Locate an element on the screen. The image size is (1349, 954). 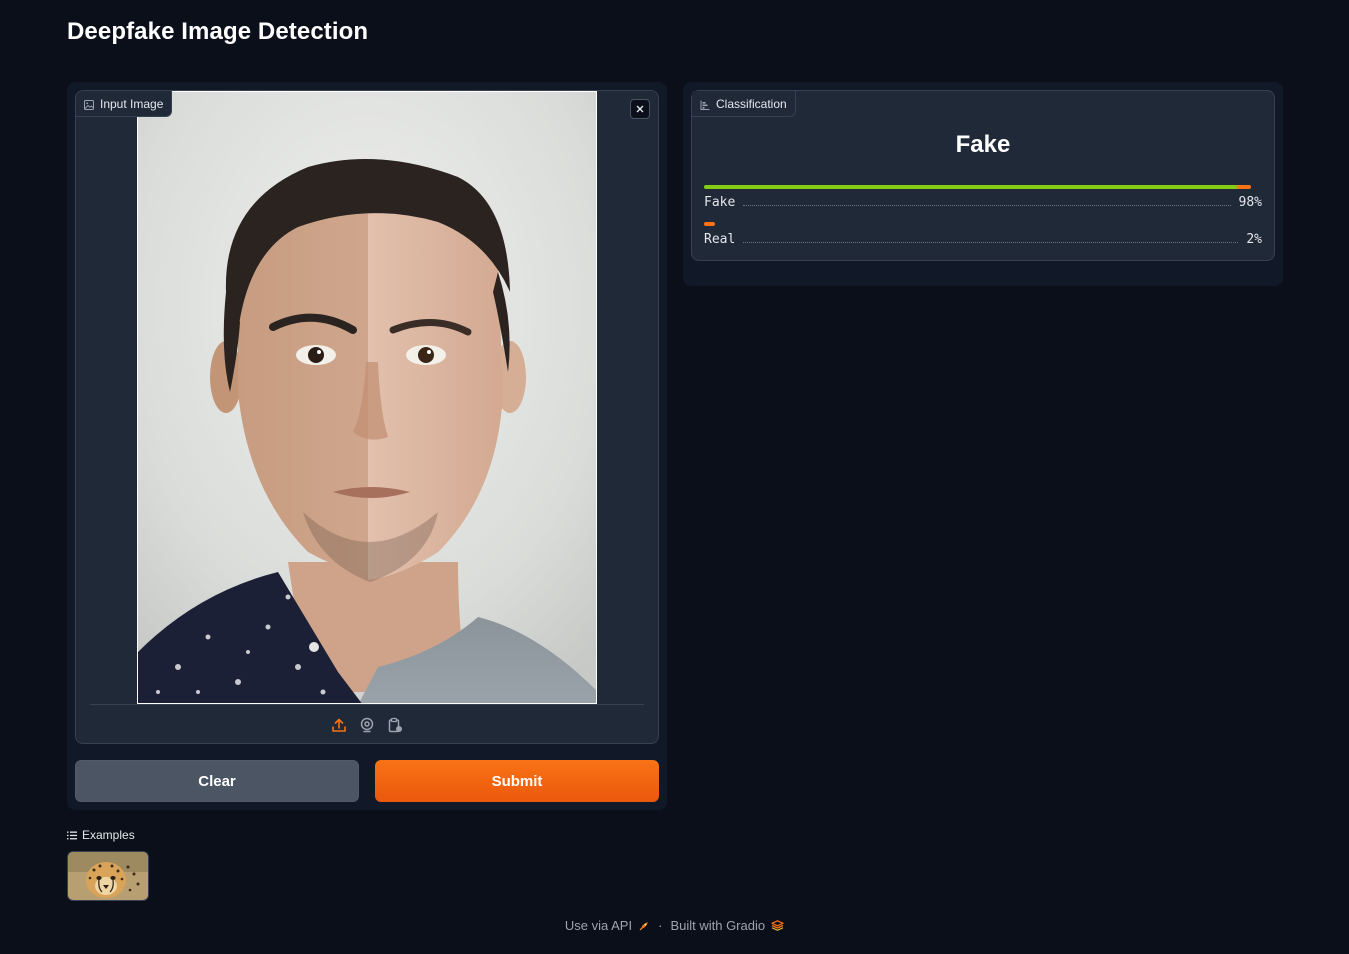
upload-icon is located at coordinates (339, 725).